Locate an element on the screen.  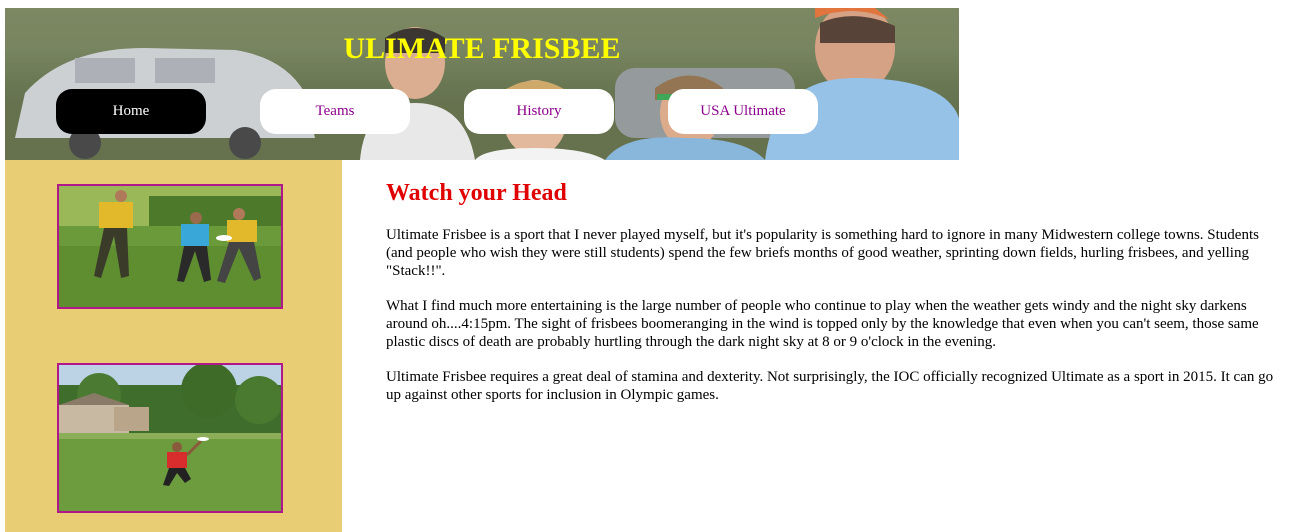
sidebar-photo-players is located at coordinates (170, 246).